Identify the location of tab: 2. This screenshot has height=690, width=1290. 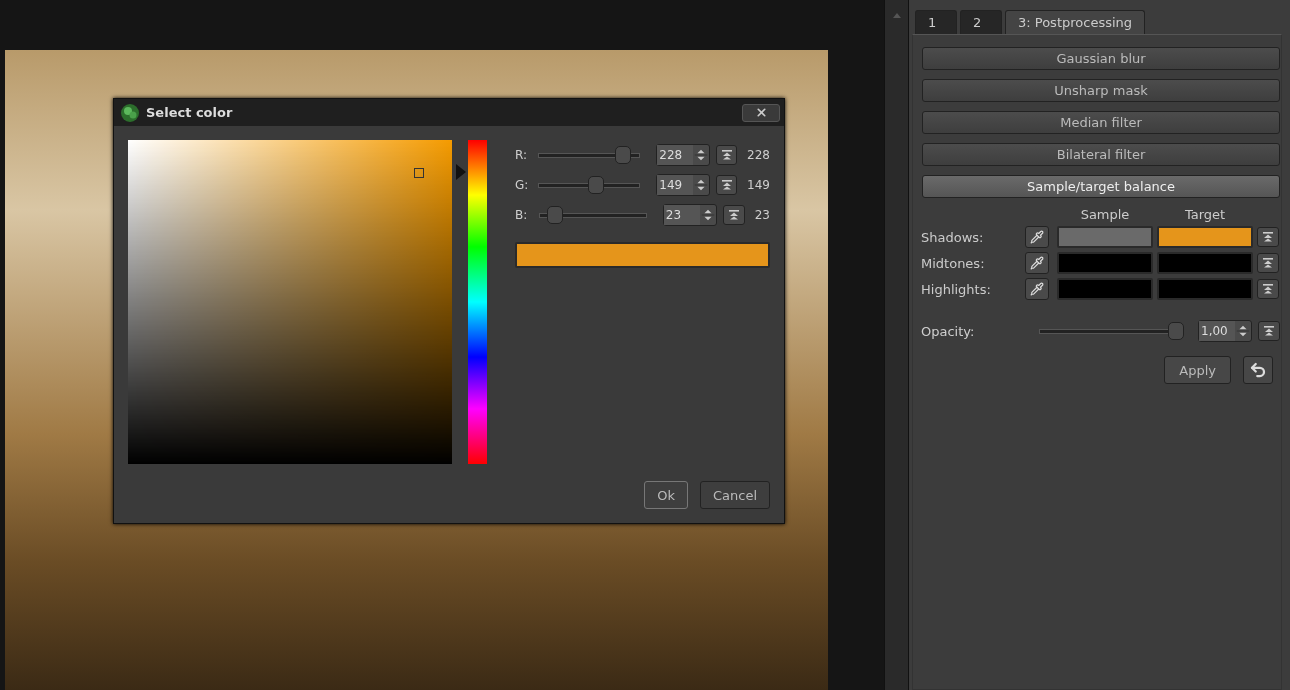
(981, 22).